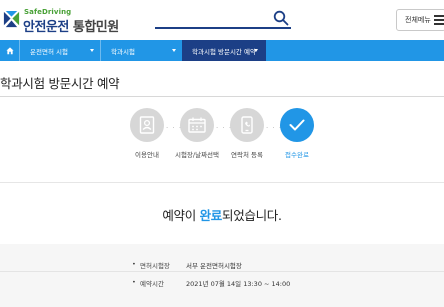 The width and height of the screenshot is (444, 307). I want to click on nav-item-visit-reservation: 학과시험 방문시간 예약, so click(224, 50).